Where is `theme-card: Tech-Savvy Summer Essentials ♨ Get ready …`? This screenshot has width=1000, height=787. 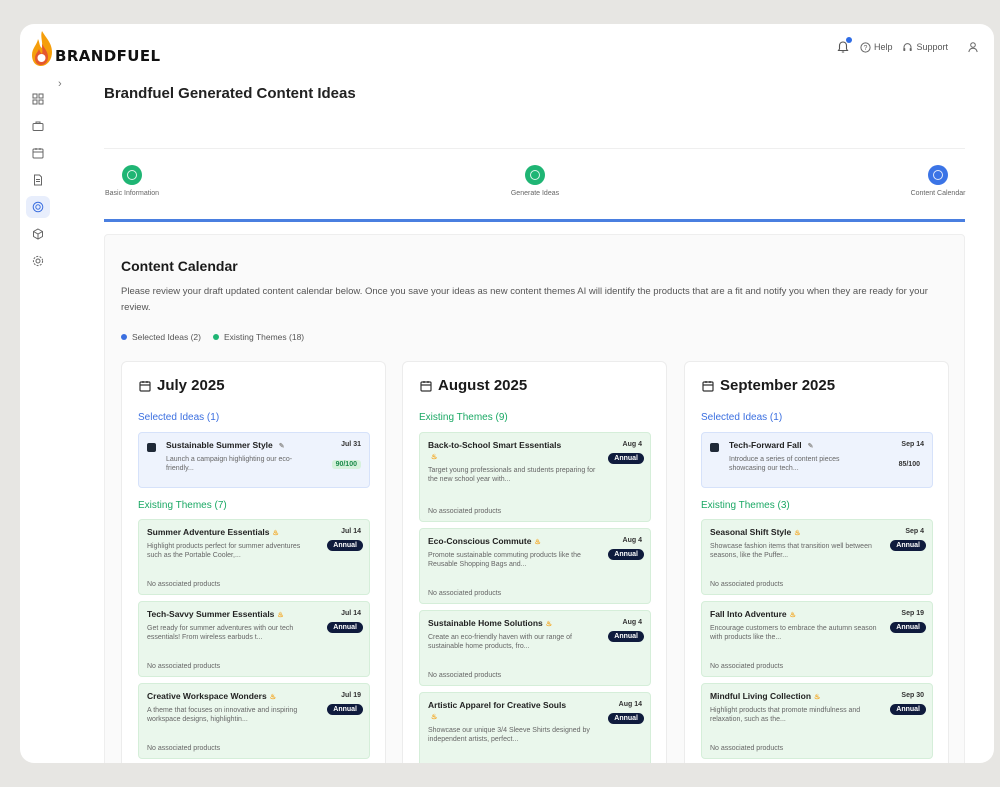
theme-card: Tech-Savvy Summer Essentials ♨ Get ready … is located at coordinates (254, 639).